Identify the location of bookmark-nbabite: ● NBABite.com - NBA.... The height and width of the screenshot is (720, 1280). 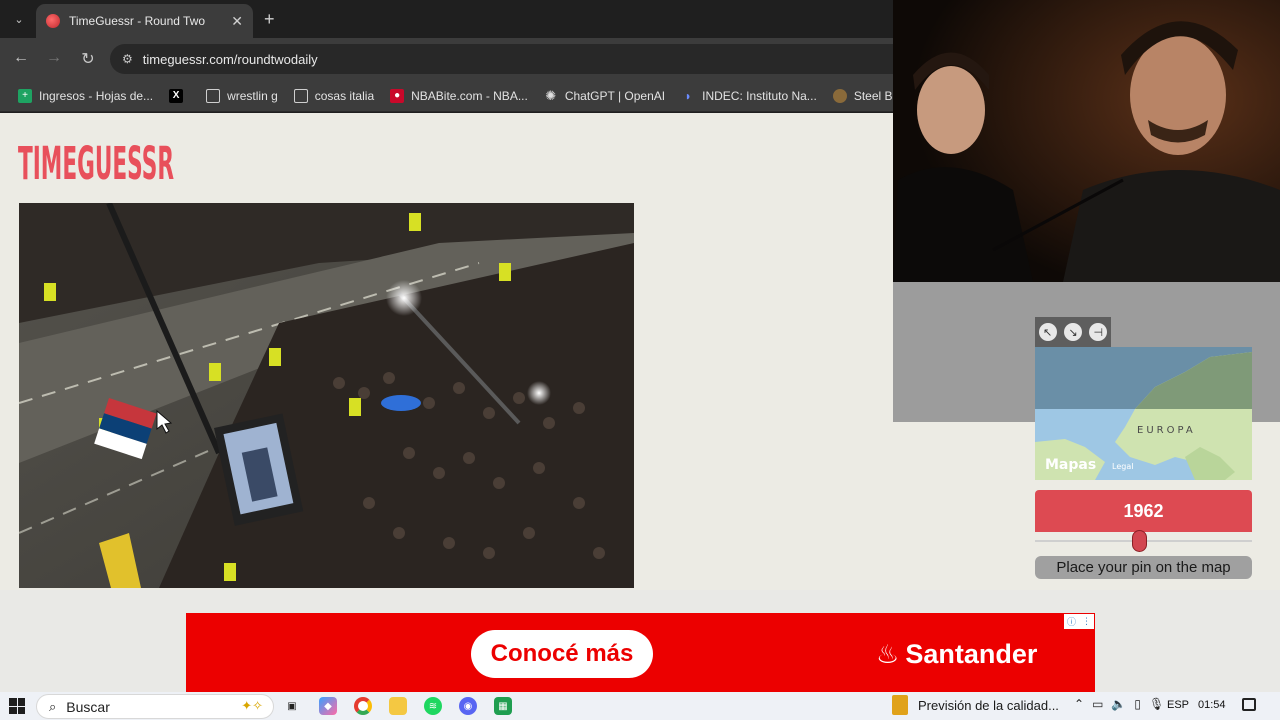
(459, 96).